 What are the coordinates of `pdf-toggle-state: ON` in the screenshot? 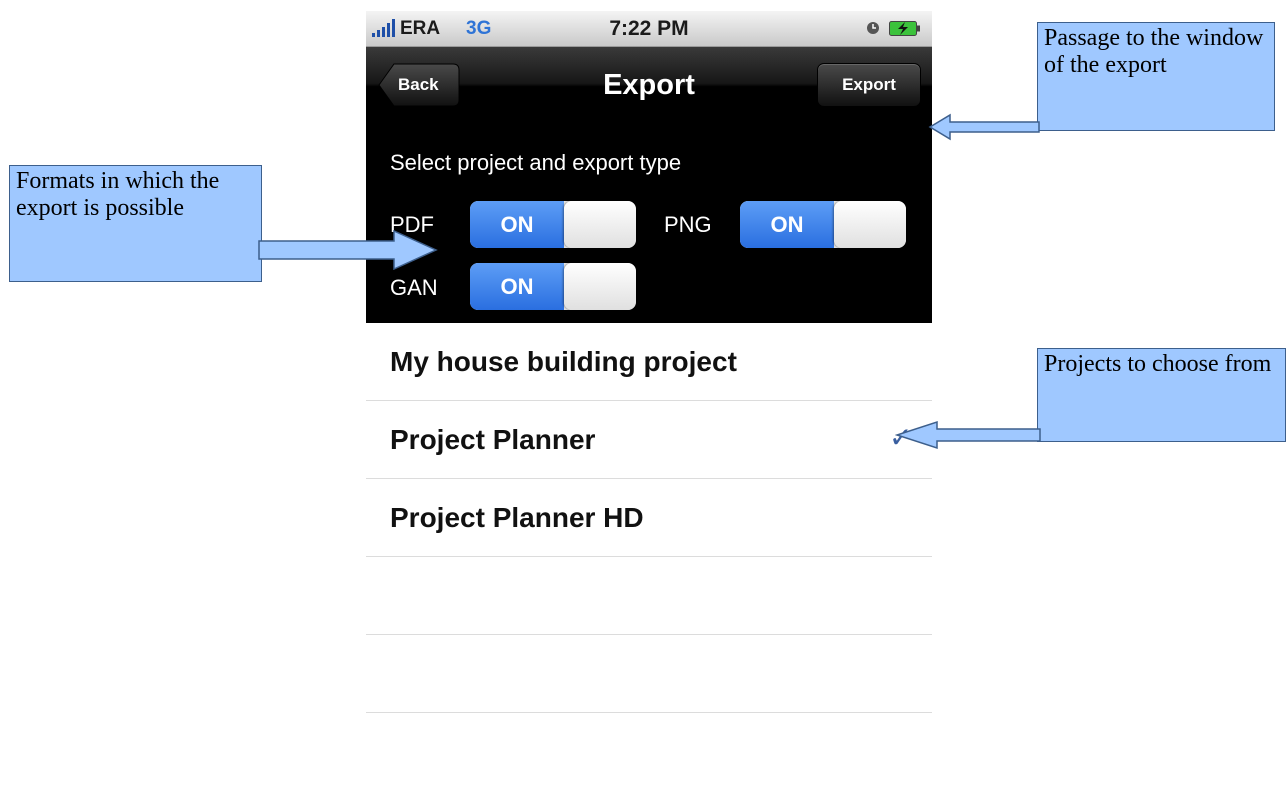 It's located at (517, 224).